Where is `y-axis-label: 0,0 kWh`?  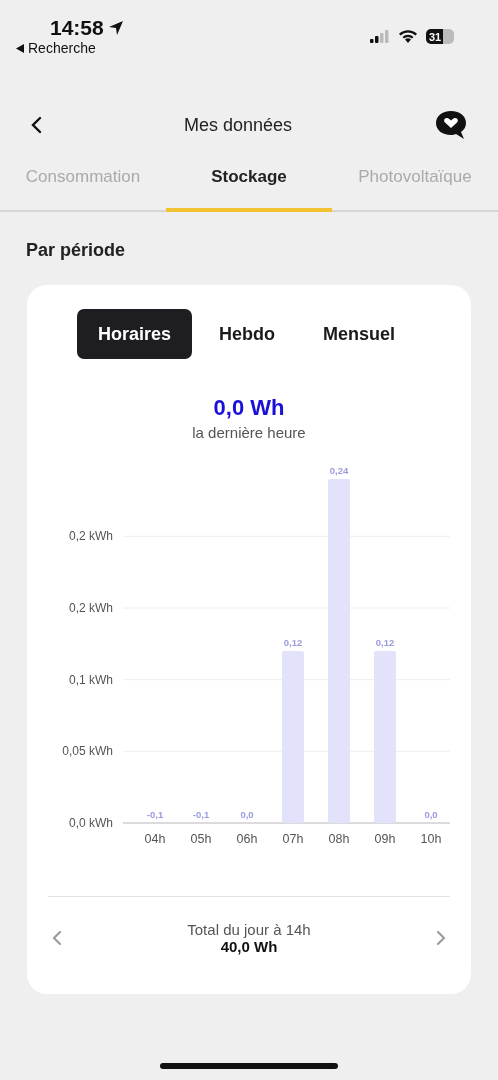 y-axis-label: 0,0 kWh is located at coordinates (91, 823).